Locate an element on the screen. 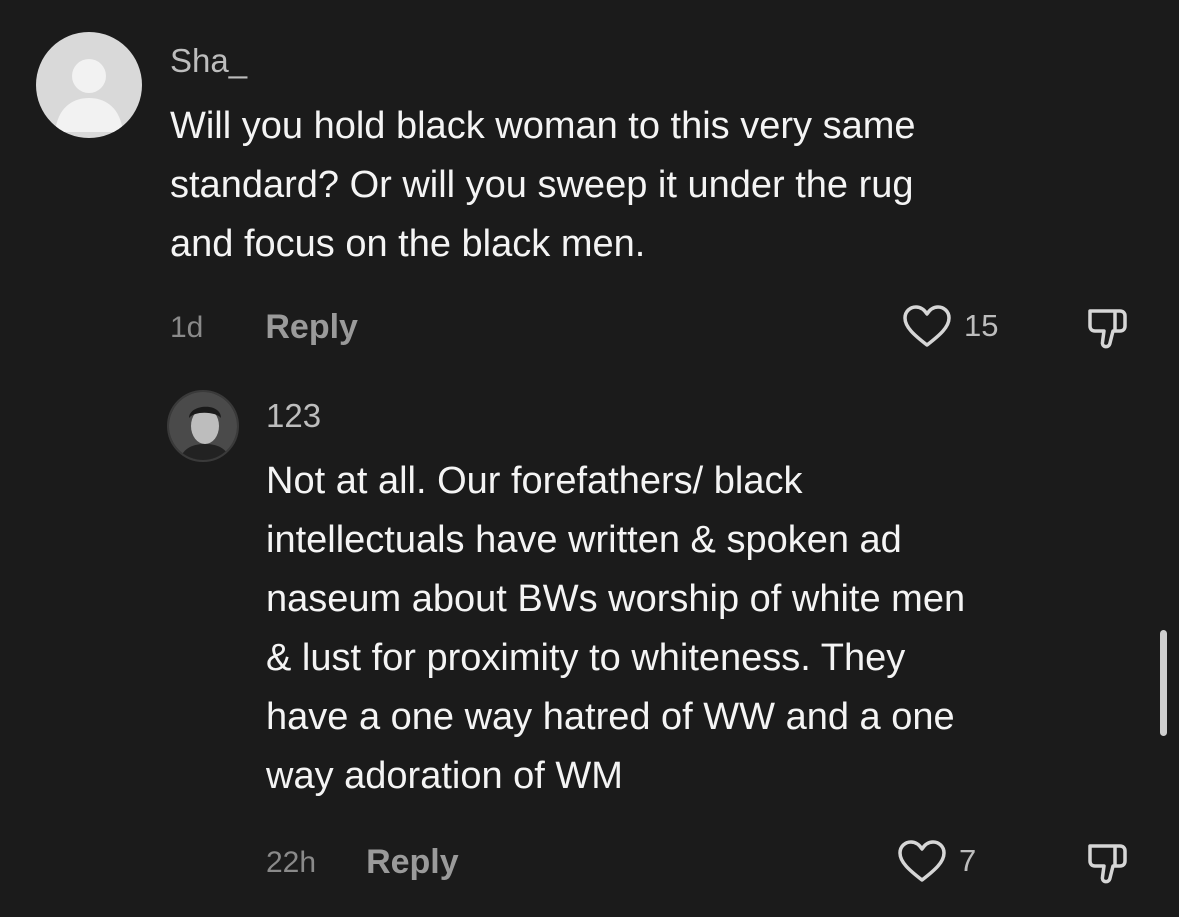  like-button: 7 is located at coordinates (936, 861).